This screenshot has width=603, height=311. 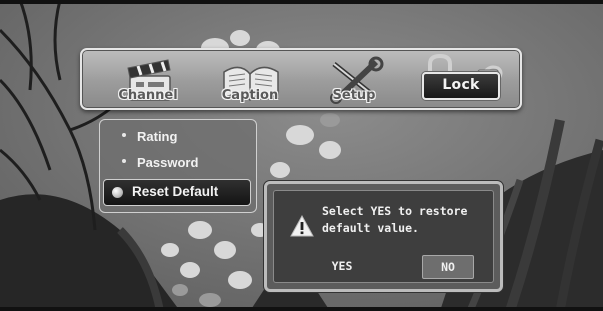 What do you see at coordinates (157, 136) in the screenshot?
I see `submenu-label: Rating` at bounding box center [157, 136].